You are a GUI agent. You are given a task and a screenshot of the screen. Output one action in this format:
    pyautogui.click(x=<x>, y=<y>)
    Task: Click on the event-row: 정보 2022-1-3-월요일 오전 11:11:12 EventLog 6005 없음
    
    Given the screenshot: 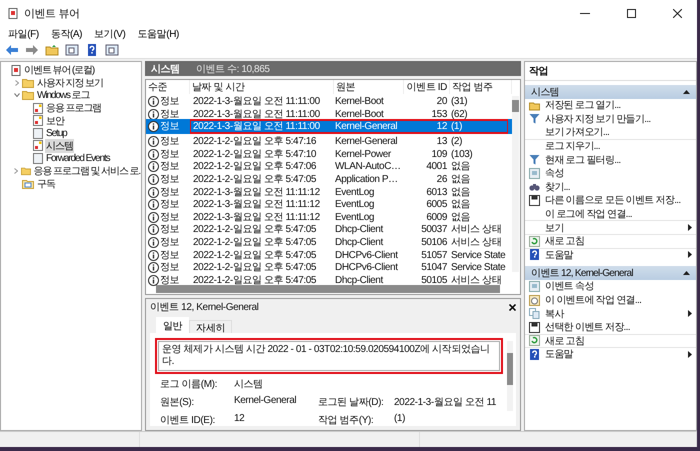 What is the action you would take?
    pyautogui.click(x=329, y=203)
    